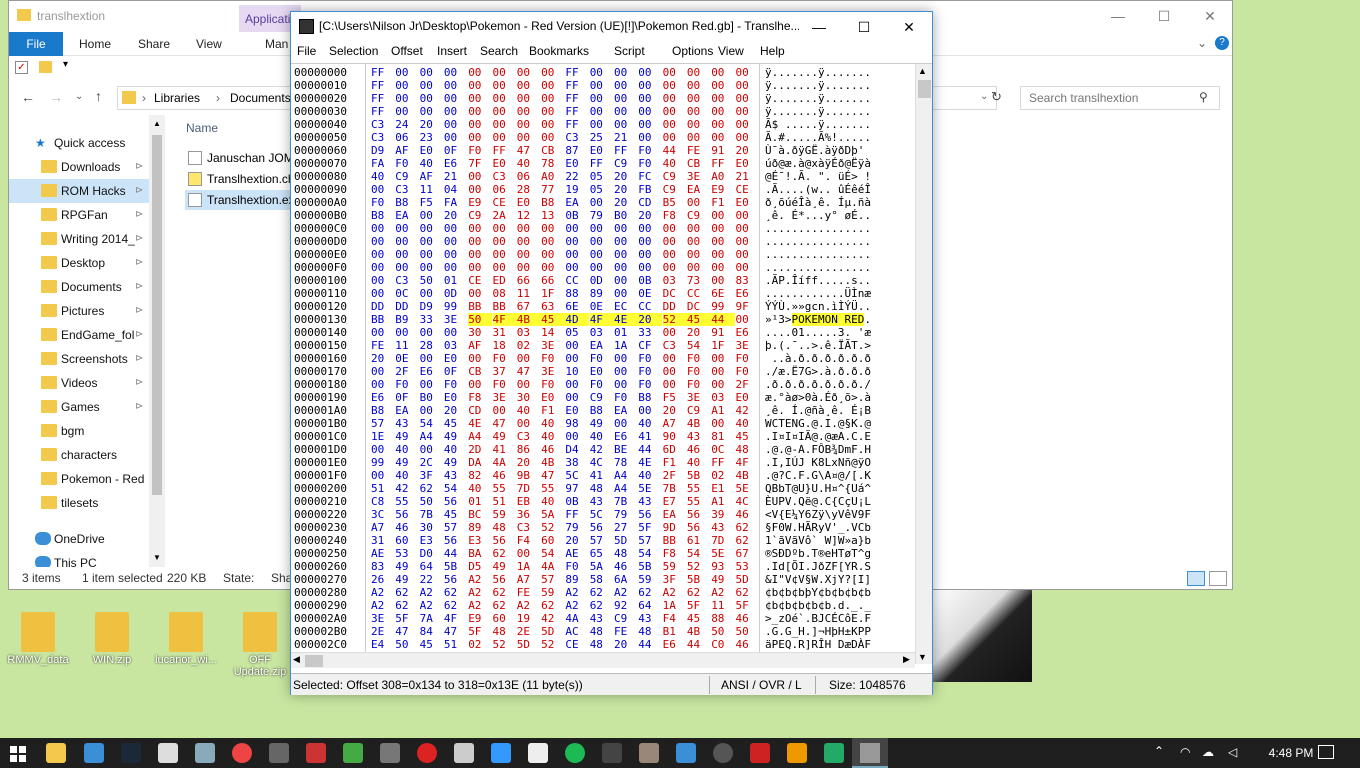 This screenshot has height=768, width=1360. Describe the element at coordinates (673, 566) in the screenshot. I see `hex-byte: 59` at that location.